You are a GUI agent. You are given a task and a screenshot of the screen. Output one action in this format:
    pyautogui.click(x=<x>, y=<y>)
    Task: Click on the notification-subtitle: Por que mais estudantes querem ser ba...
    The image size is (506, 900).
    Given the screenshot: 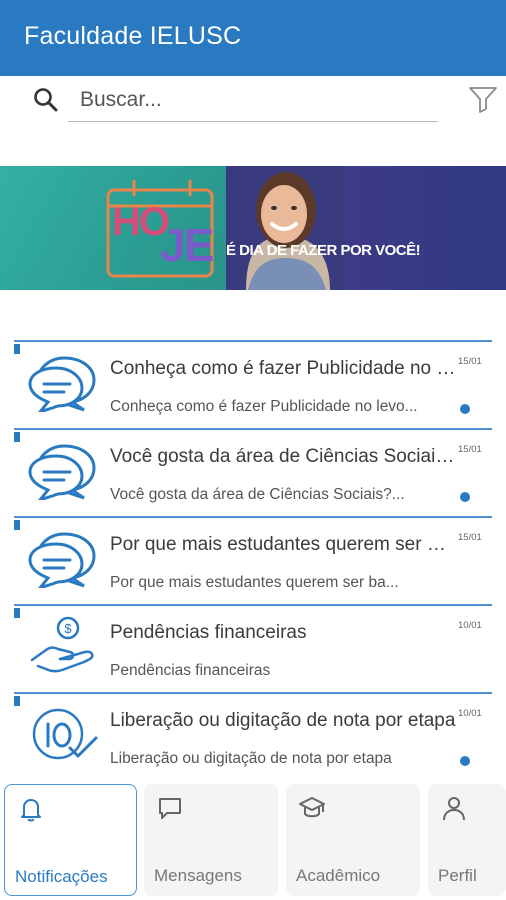 What is the action you would take?
    pyautogui.click(x=254, y=582)
    